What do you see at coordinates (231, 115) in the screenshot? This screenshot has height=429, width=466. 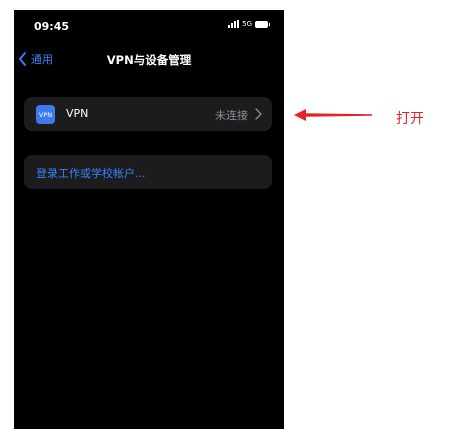 I see `vpn-status: 未连接` at bounding box center [231, 115].